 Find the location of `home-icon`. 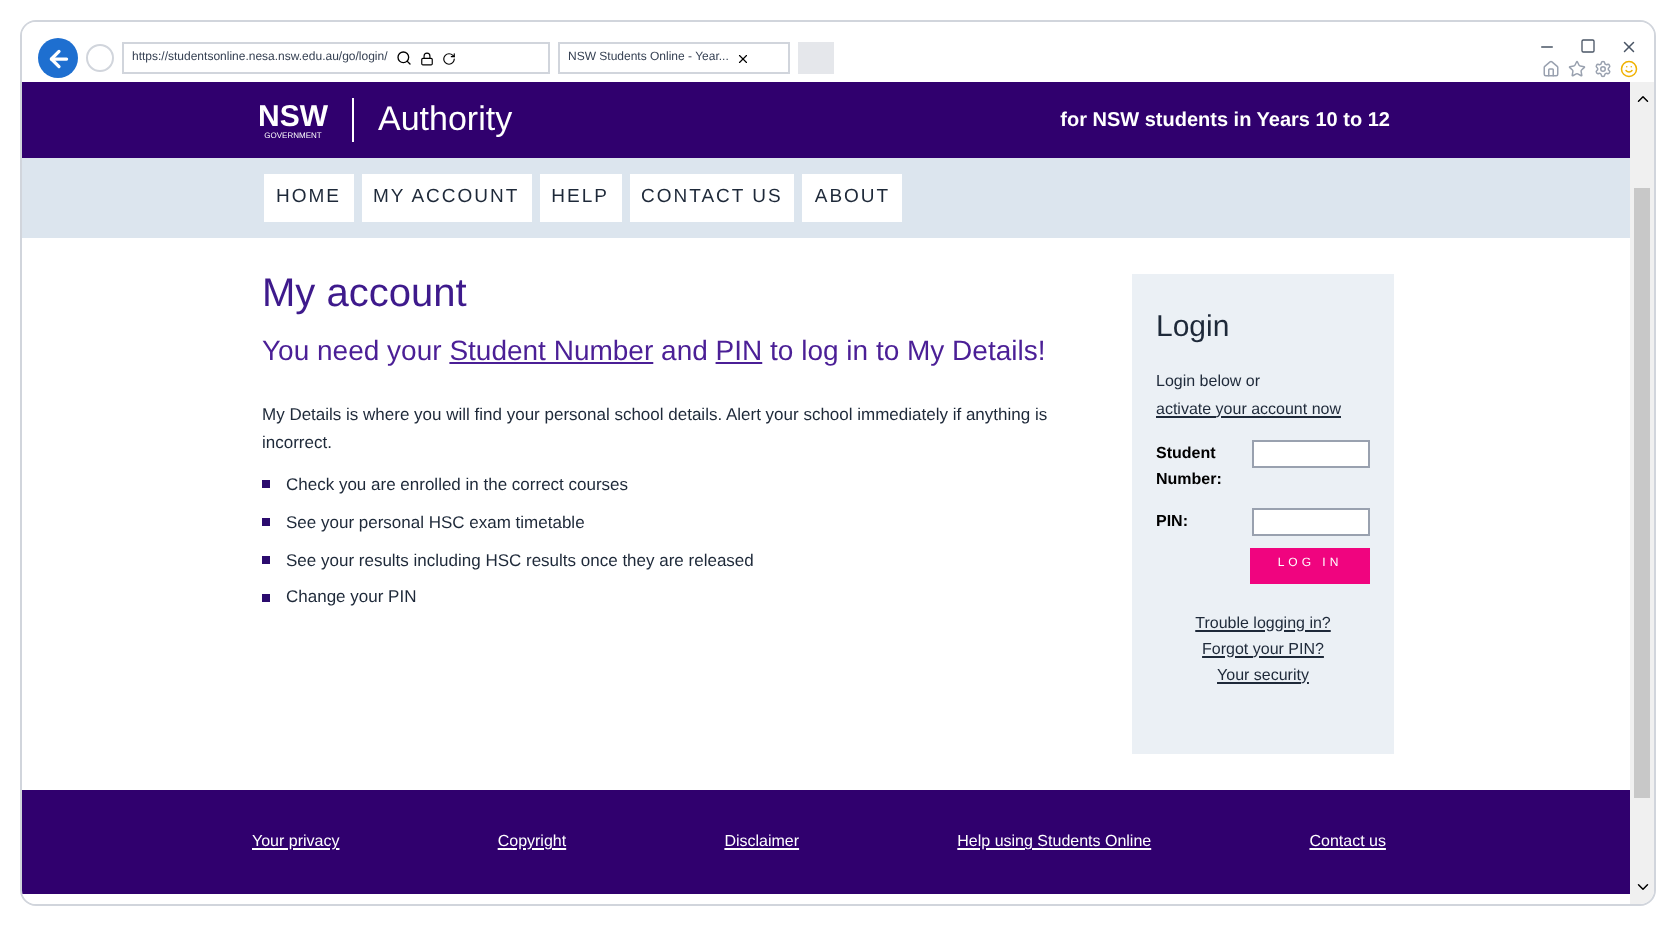

home-icon is located at coordinates (1551, 69).